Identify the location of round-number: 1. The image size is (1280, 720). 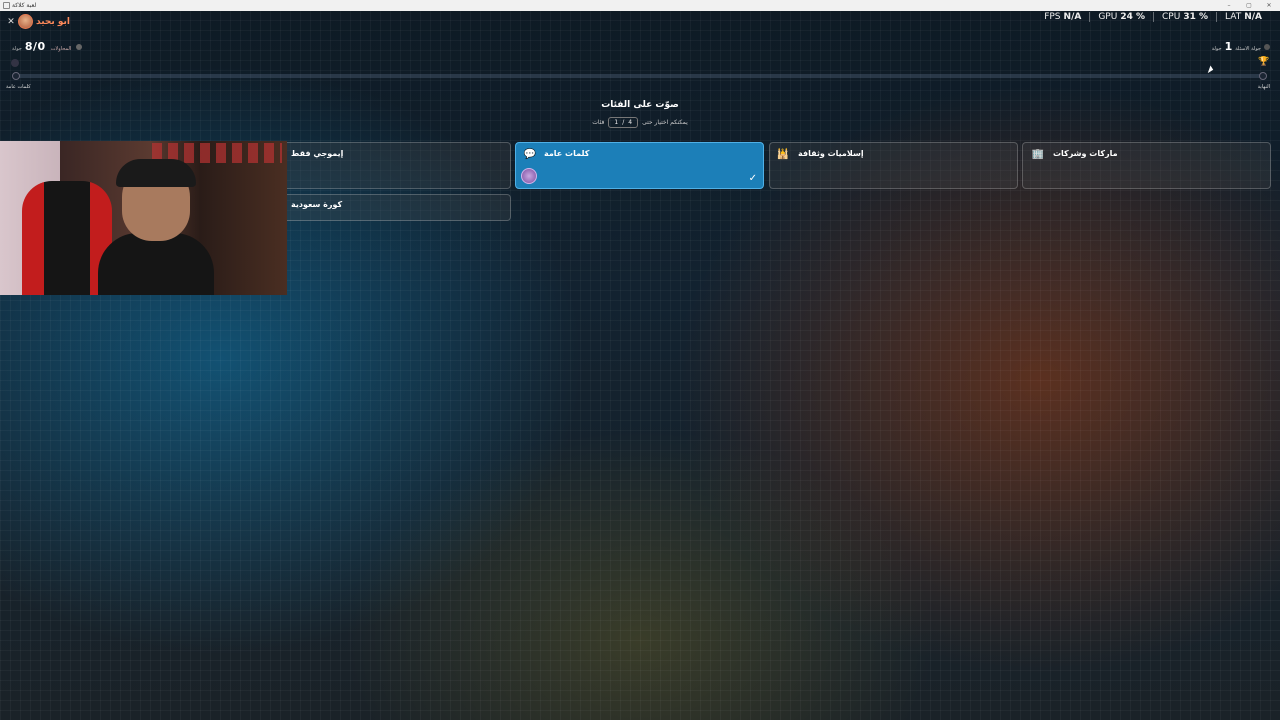
(1228, 46).